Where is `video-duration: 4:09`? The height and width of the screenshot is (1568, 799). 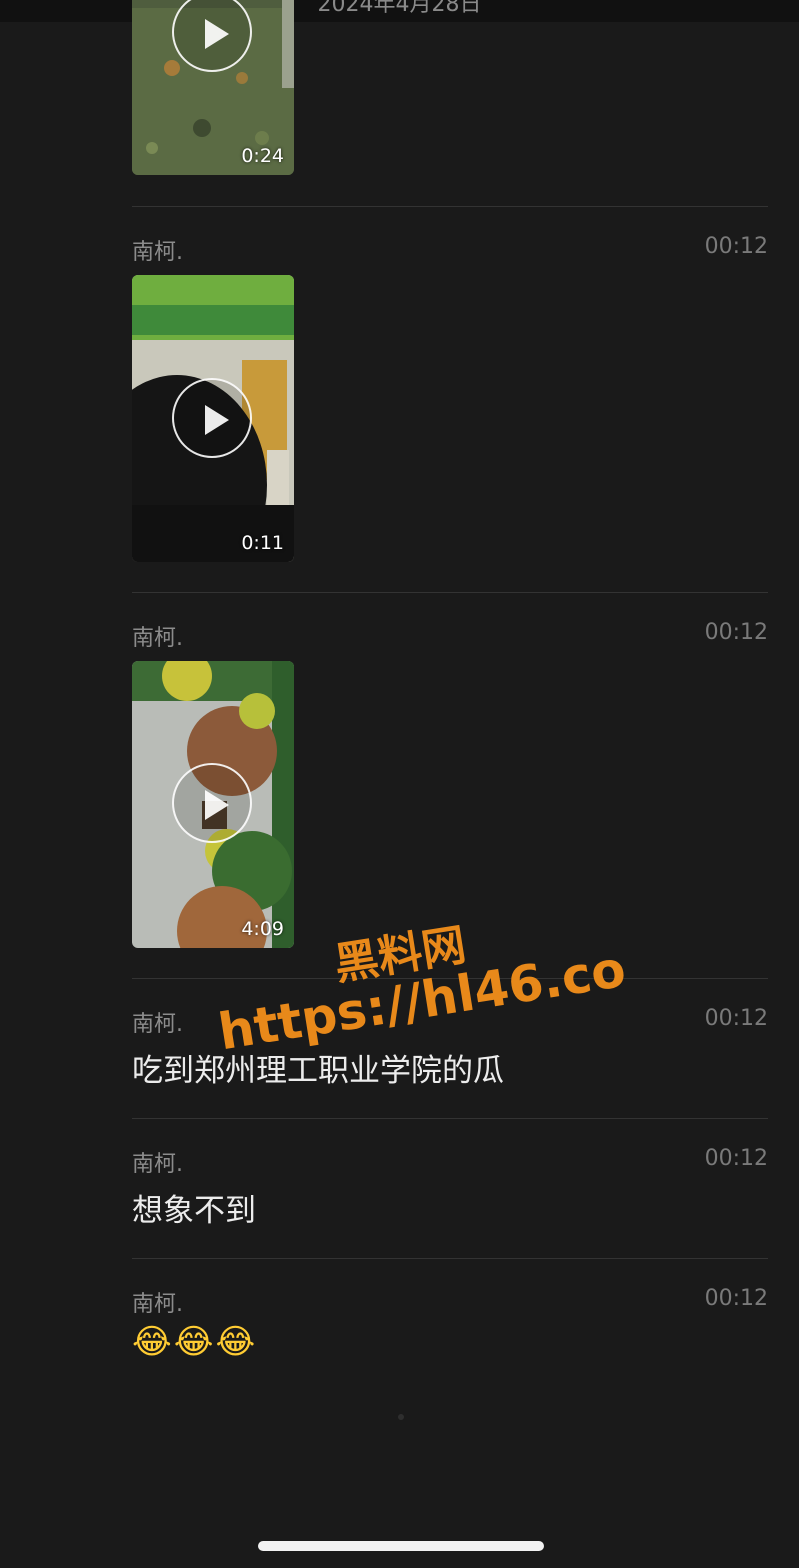 video-duration: 4:09 is located at coordinates (262, 929).